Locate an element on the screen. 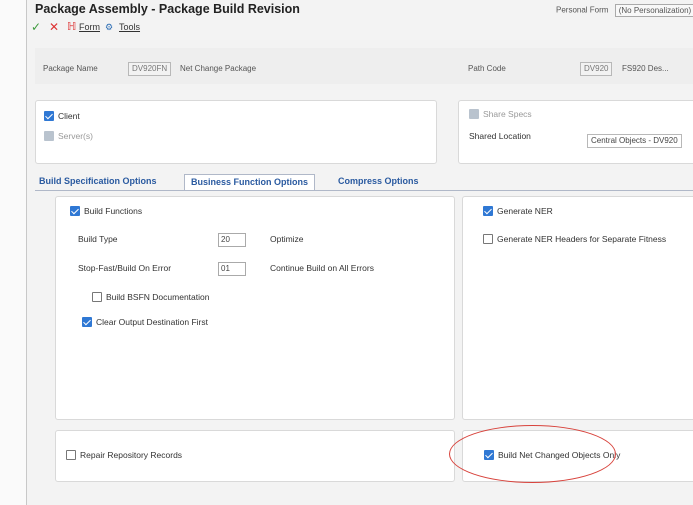  toolbar: ✓ ✕ ℍ Form ⚙ Tools is located at coordinates (360, 29).